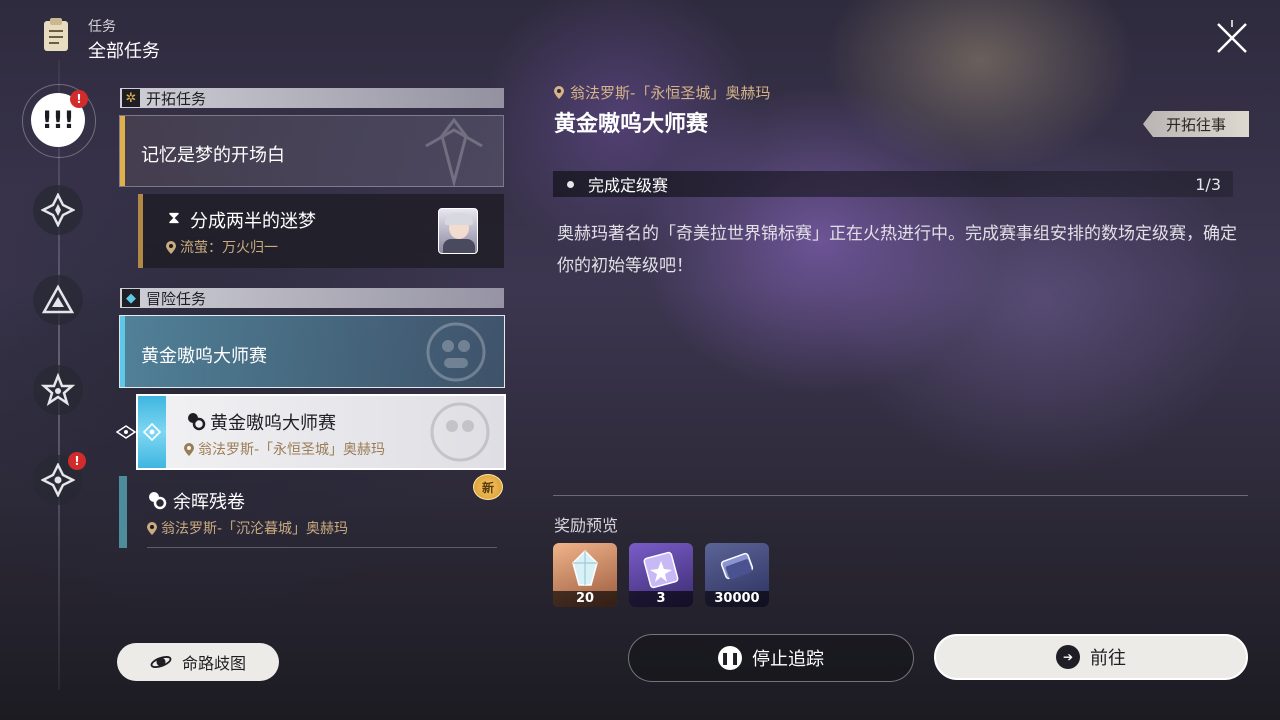 The width and height of the screenshot is (1280, 720). I want to click on sidebar-item-all-missions: !!! !, so click(59, 119).